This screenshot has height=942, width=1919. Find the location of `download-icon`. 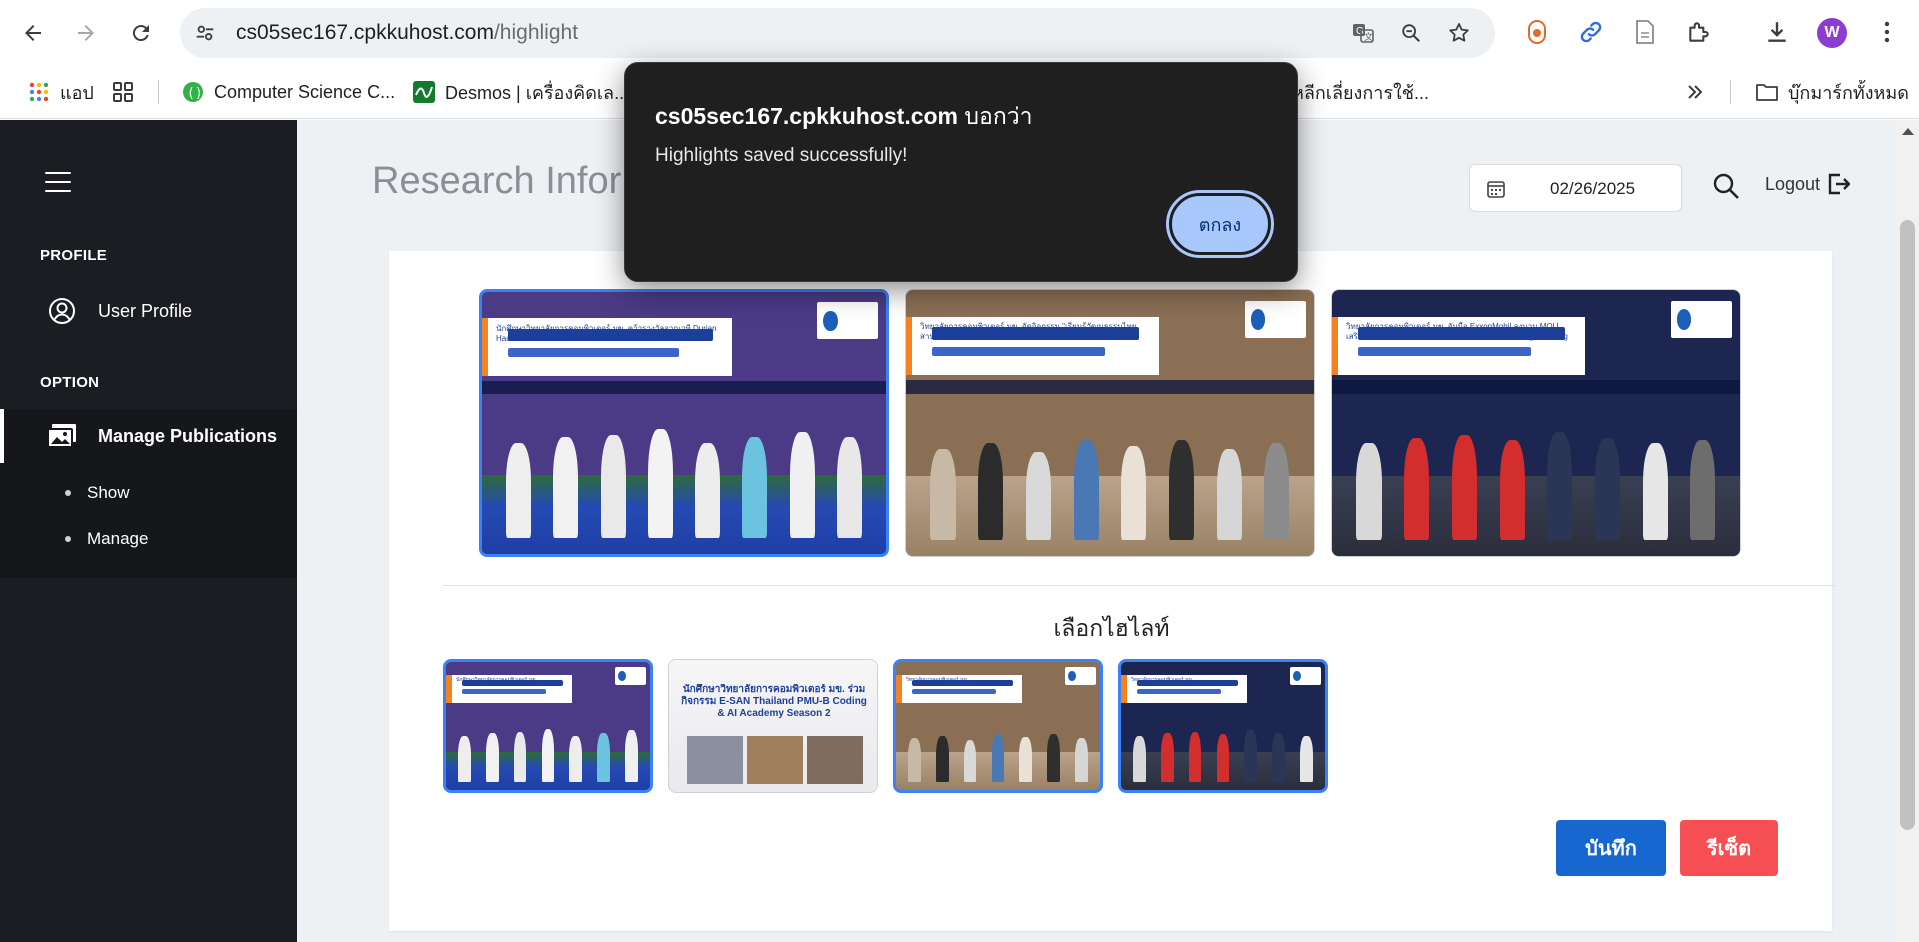

download-icon is located at coordinates (1777, 32).